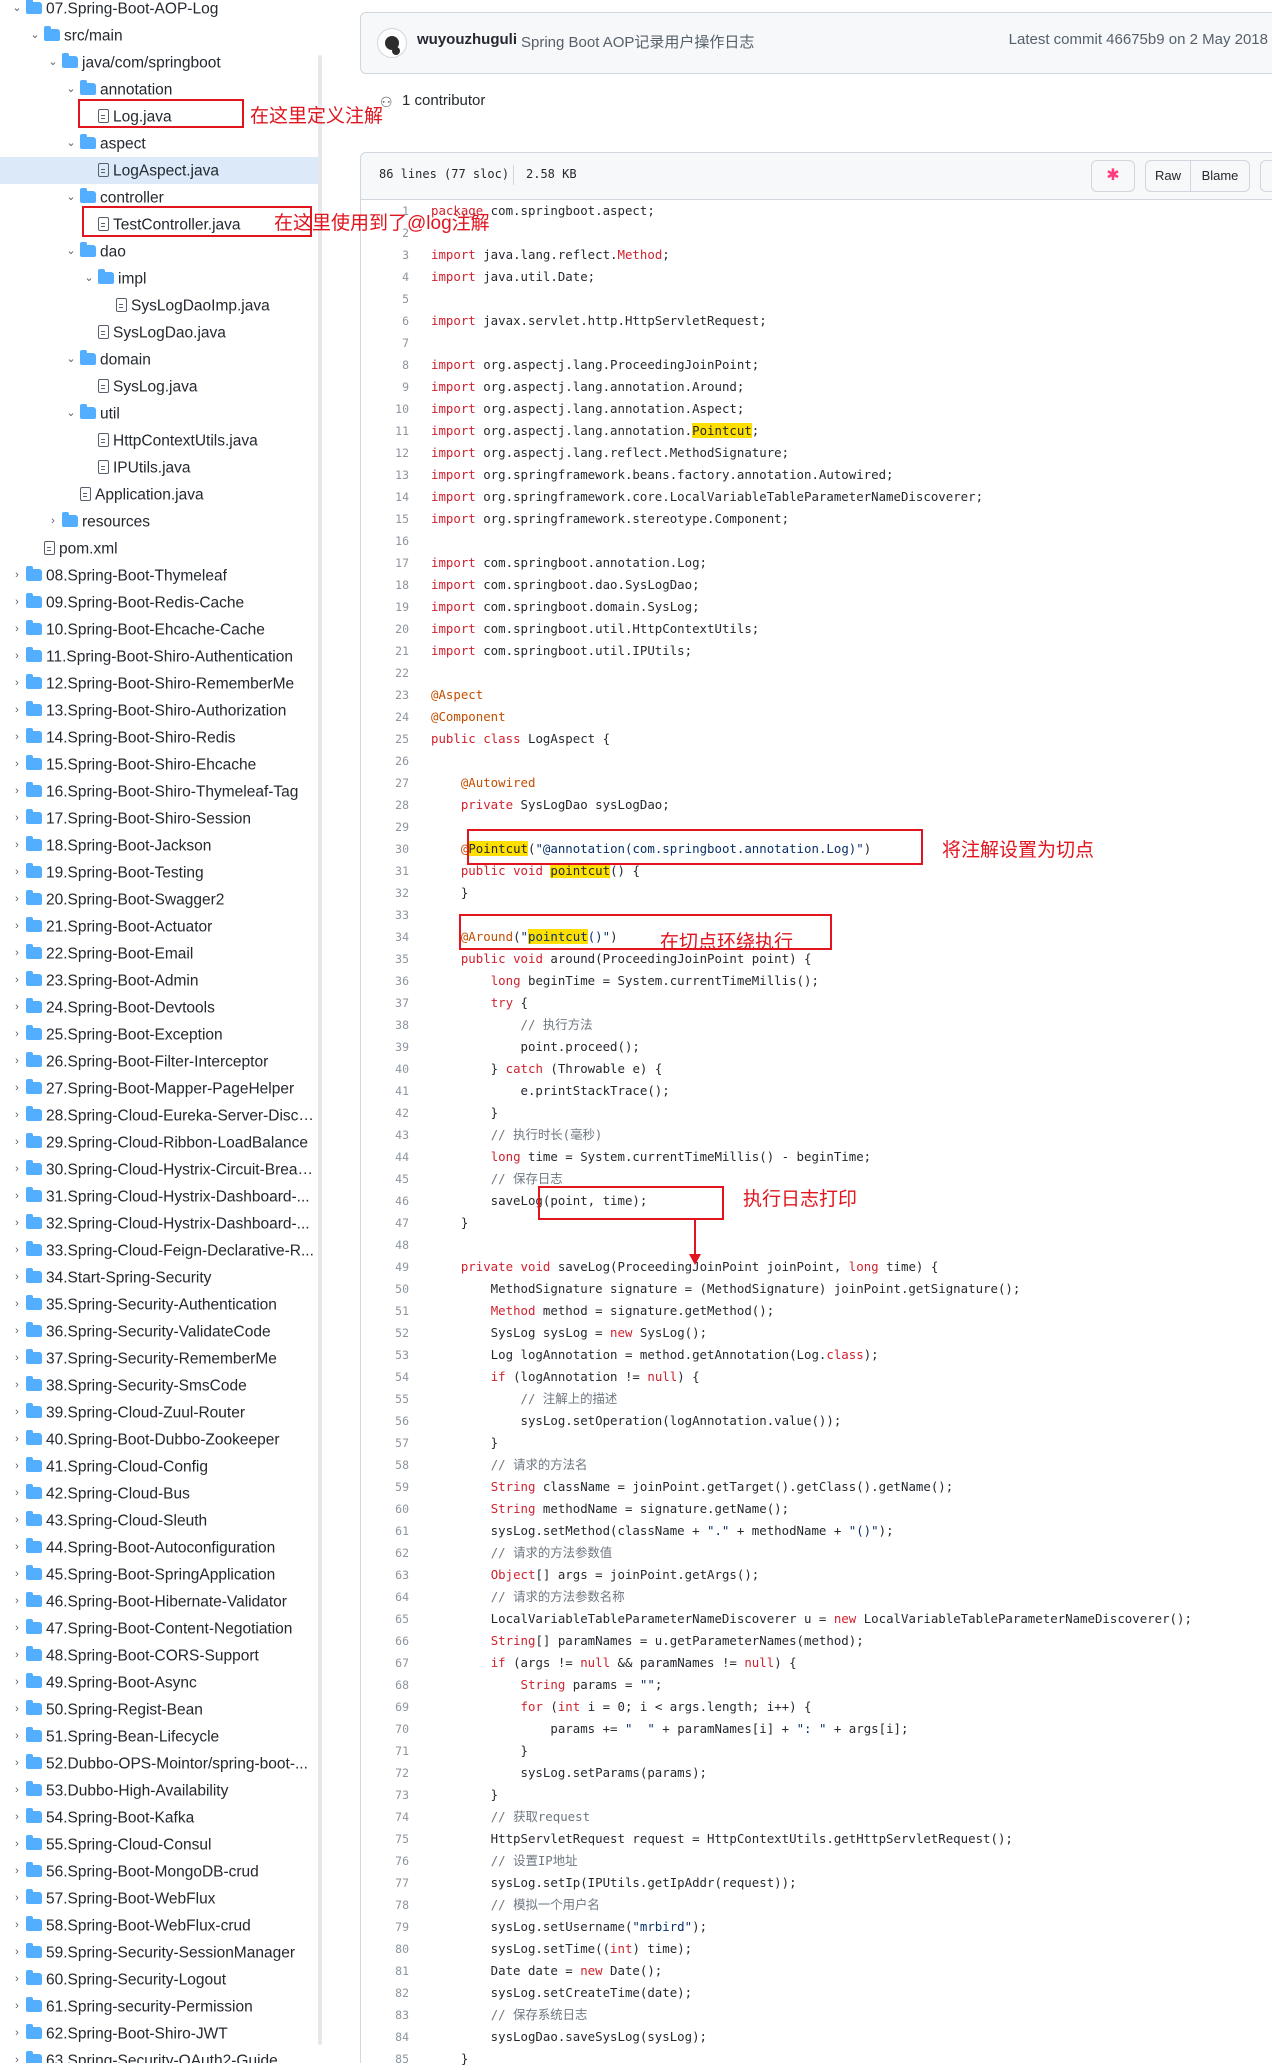 The image size is (1272, 2070). What do you see at coordinates (159, 656) in the screenshot?
I see `tree-folder-item: › 11.Spring-Boot-Shiro-Authentication` at bounding box center [159, 656].